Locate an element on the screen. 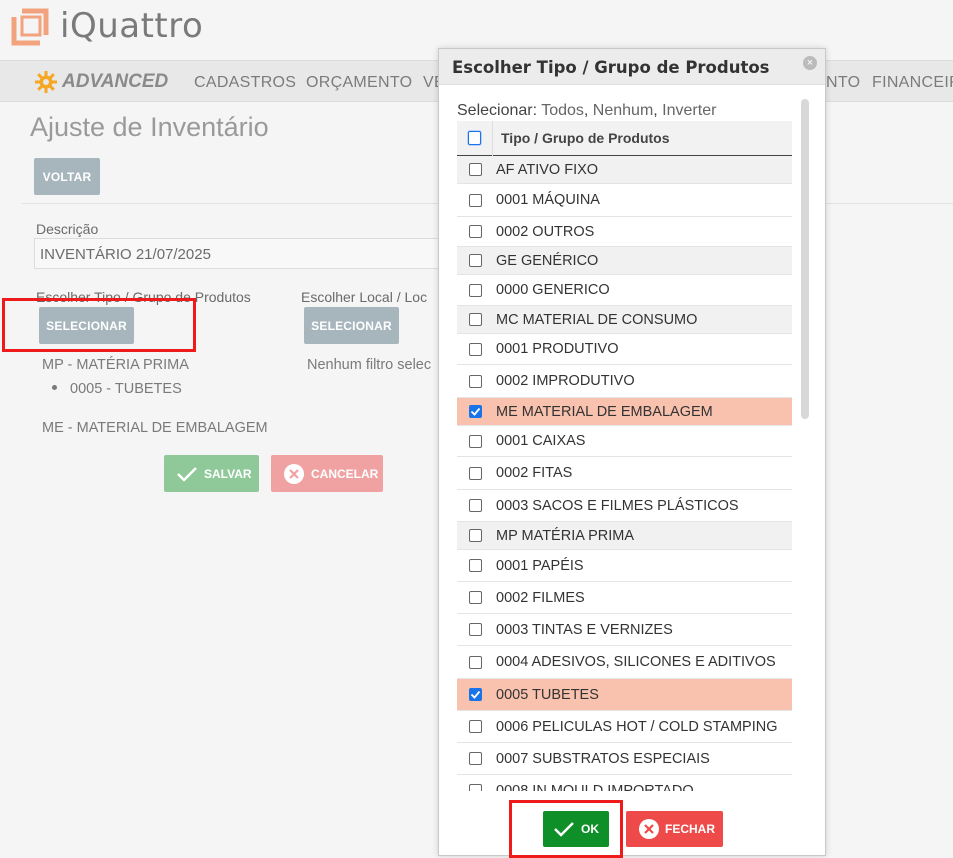  local-label: Escolher Local / Loc is located at coordinates (364, 297).